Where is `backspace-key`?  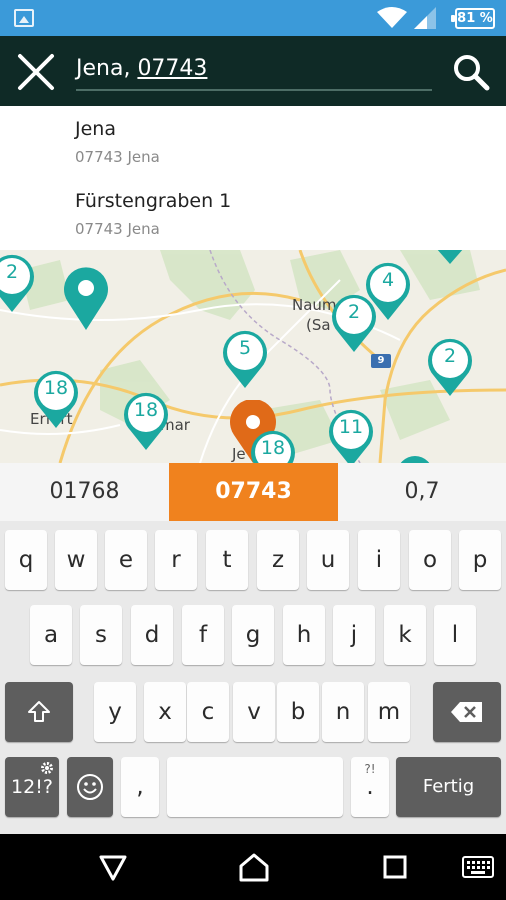
backspace-key is located at coordinates (467, 712).